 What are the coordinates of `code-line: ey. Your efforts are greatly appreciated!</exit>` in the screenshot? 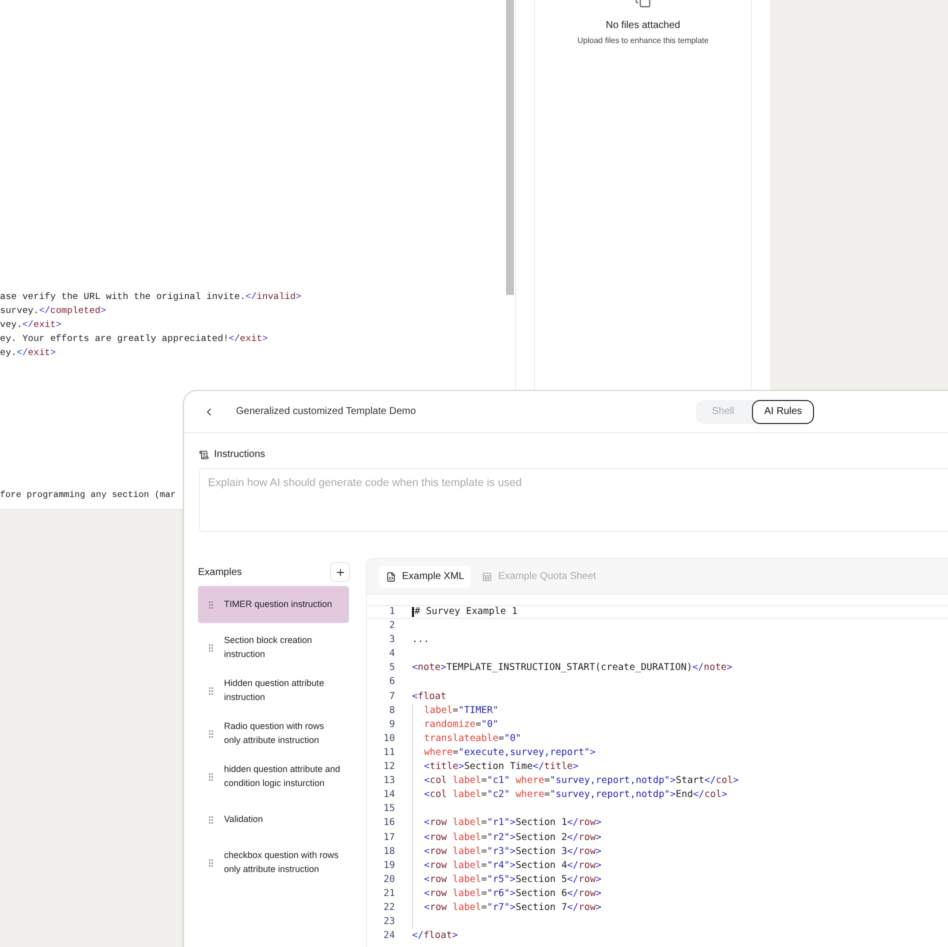 It's located at (134, 339).